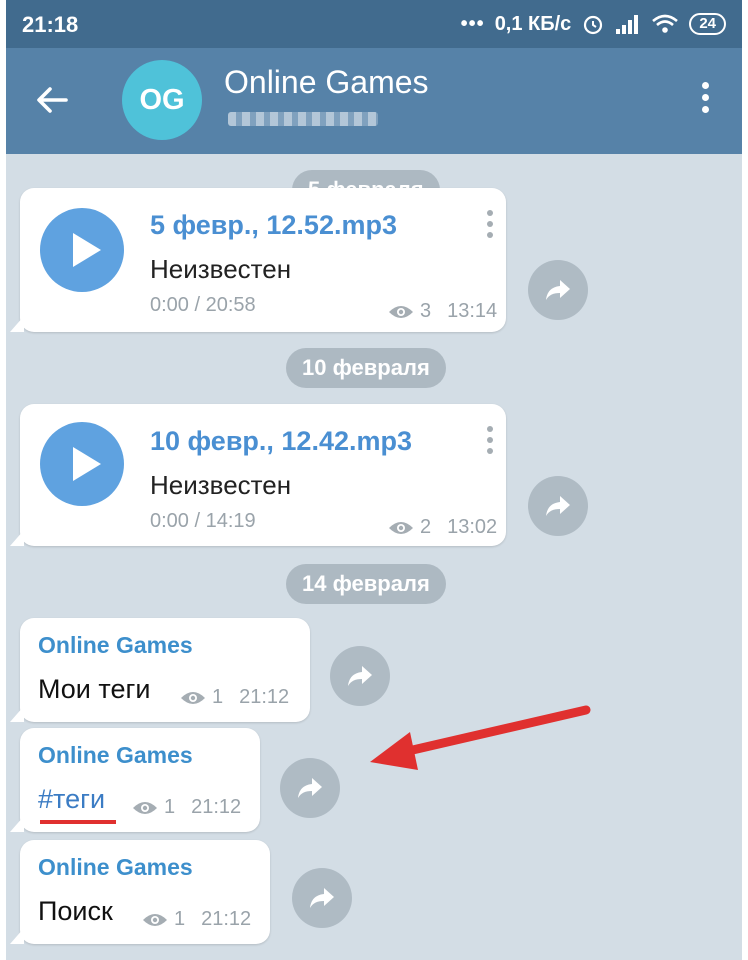 The image size is (748, 960). What do you see at coordinates (426, 311) in the screenshot?
I see `view-count: 3` at bounding box center [426, 311].